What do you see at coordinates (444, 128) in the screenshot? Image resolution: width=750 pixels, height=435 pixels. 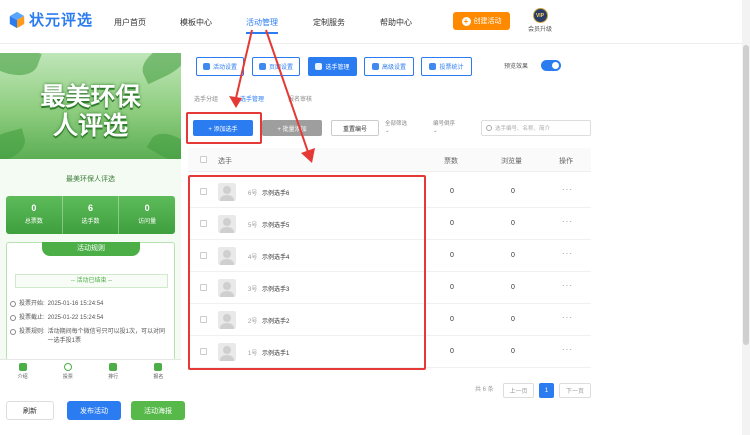 I see `sort-number-dropdown: 编号倒序 ⌄` at bounding box center [444, 128].